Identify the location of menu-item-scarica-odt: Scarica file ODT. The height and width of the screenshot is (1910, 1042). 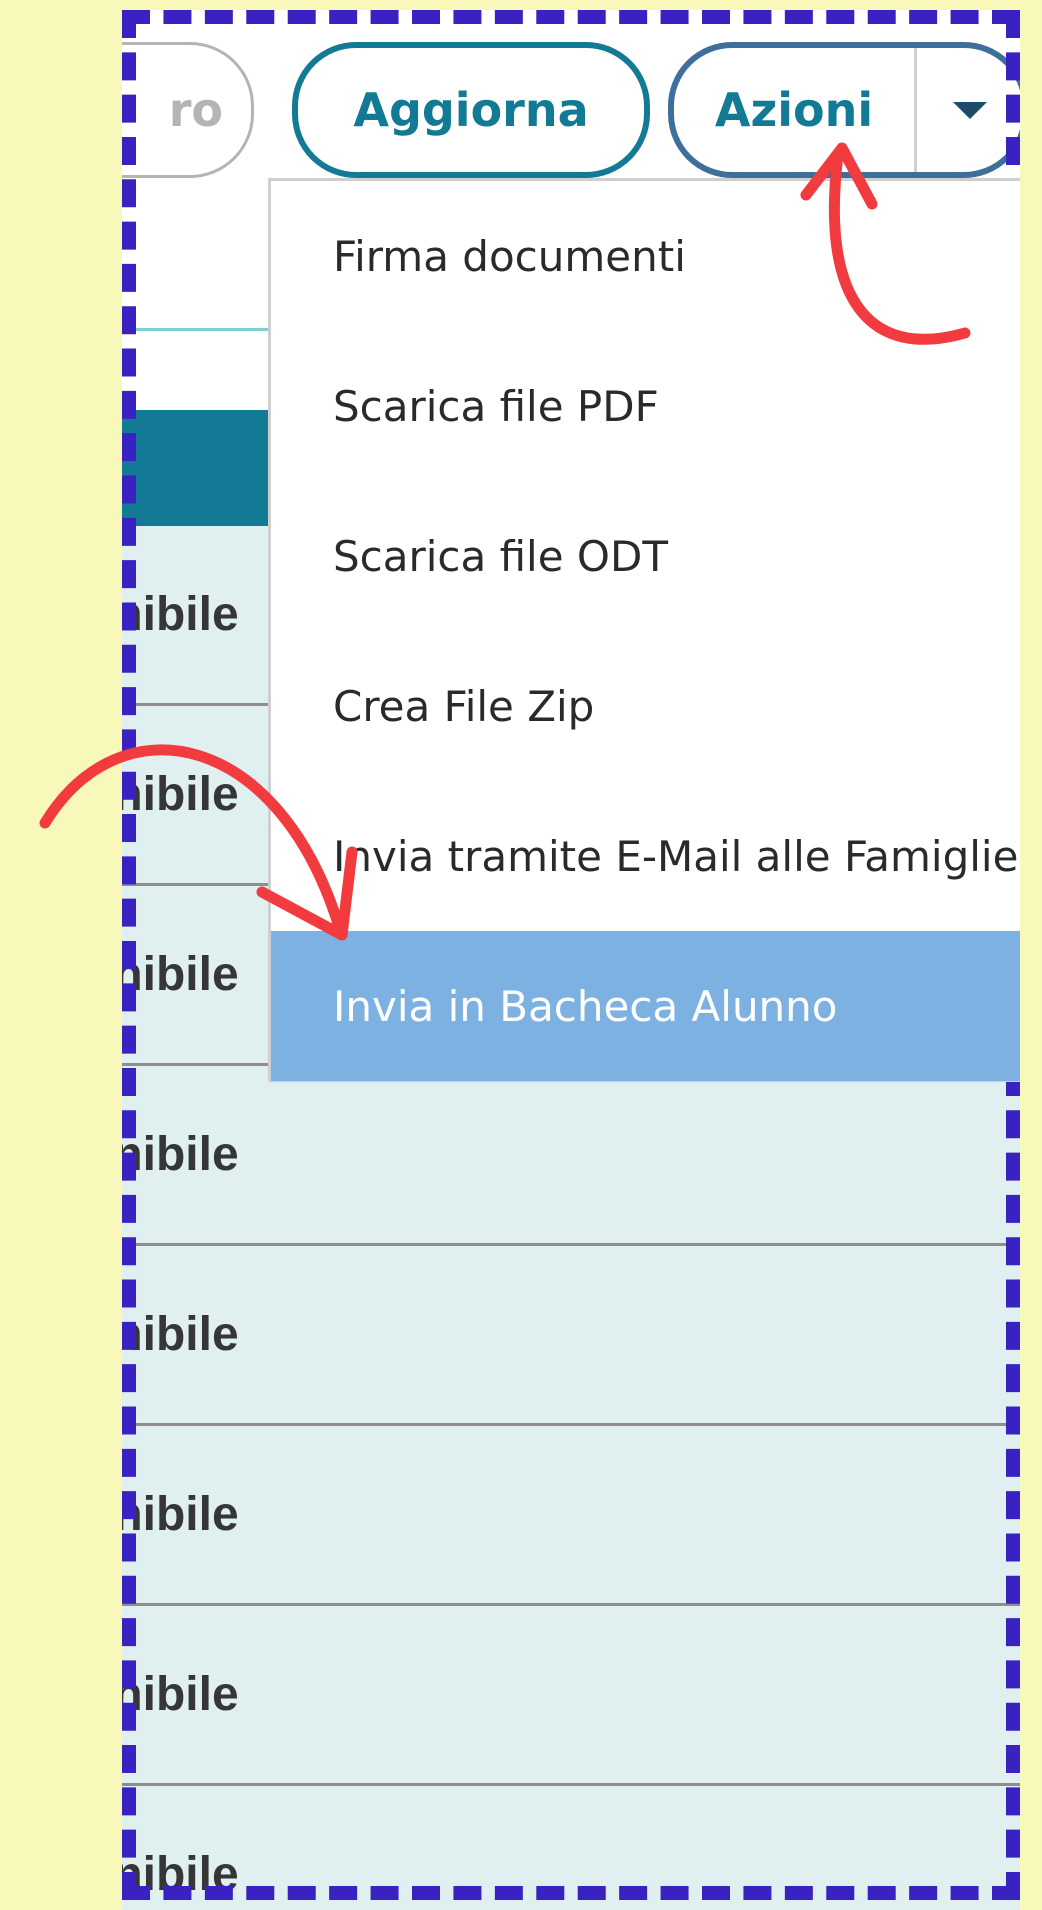
(645, 556).